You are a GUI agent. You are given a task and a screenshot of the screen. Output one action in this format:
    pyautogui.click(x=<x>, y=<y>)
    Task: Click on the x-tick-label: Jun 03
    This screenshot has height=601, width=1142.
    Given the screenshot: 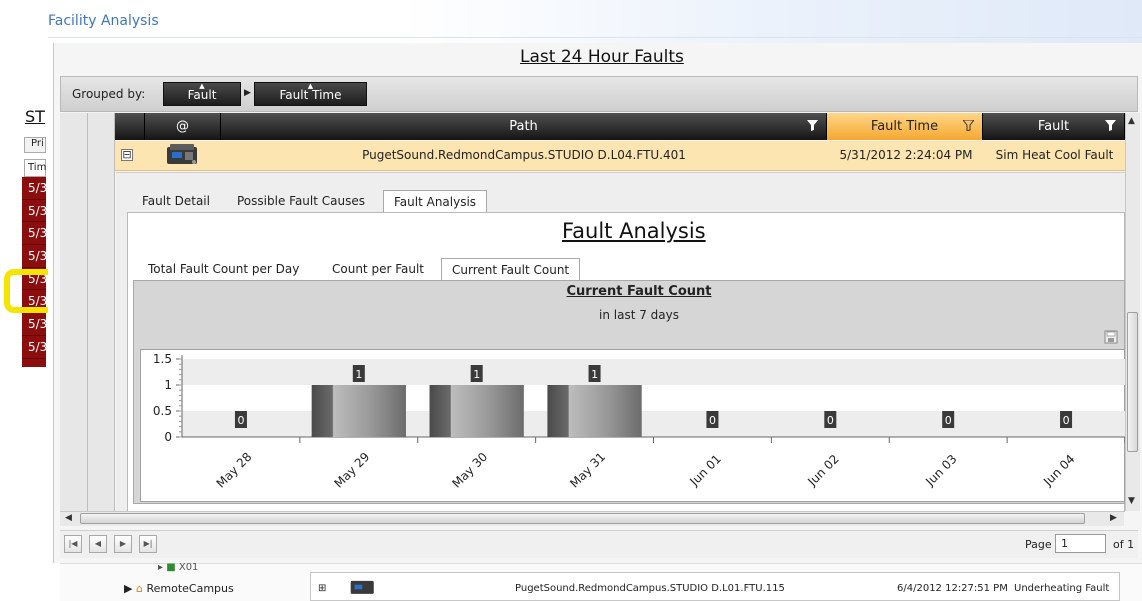 What is the action you would take?
    pyautogui.click(x=940, y=470)
    